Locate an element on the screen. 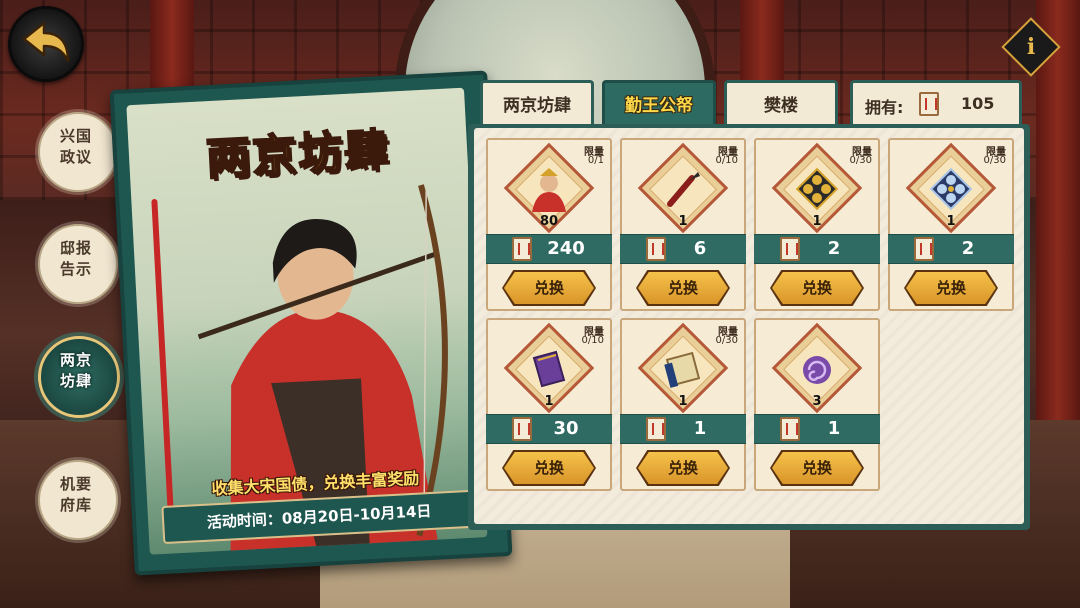 Image resolution: width=1080 pixels, height=608 pixels. nav-item-label: 兴国 政议 is located at coordinates (75, 146).